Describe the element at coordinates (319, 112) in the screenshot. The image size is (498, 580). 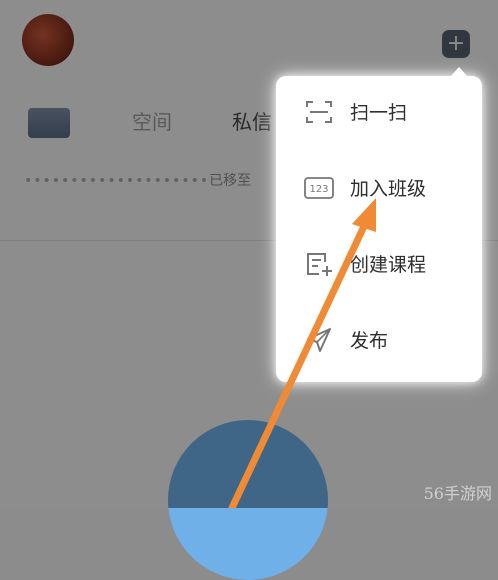
I see `scan-icon` at that location.